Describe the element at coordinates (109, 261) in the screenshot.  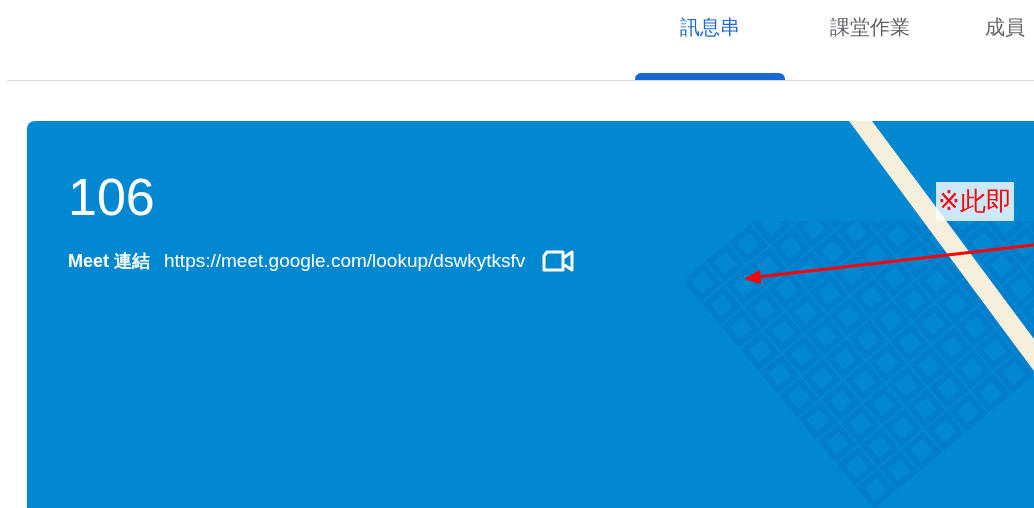
I see `meet-label: Meet 連結` at that location.